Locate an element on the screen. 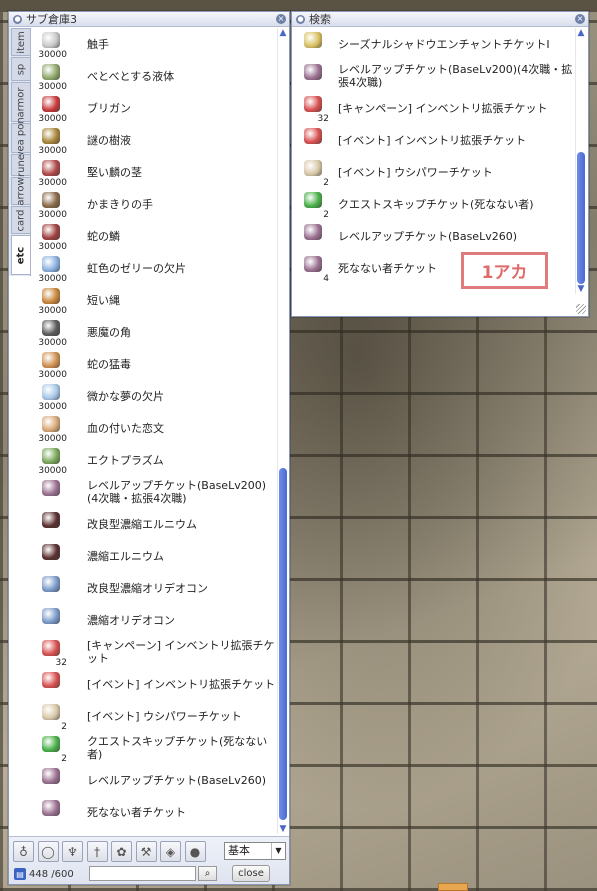  shield-icon: ♆ is located at coordinates (72, 851).